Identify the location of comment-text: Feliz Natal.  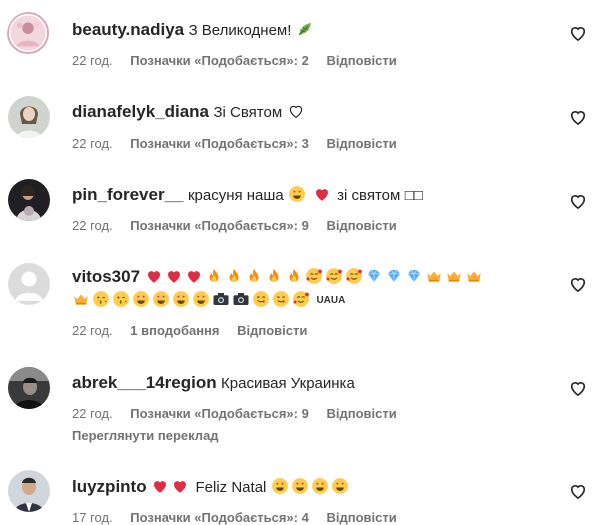
(231, 487).